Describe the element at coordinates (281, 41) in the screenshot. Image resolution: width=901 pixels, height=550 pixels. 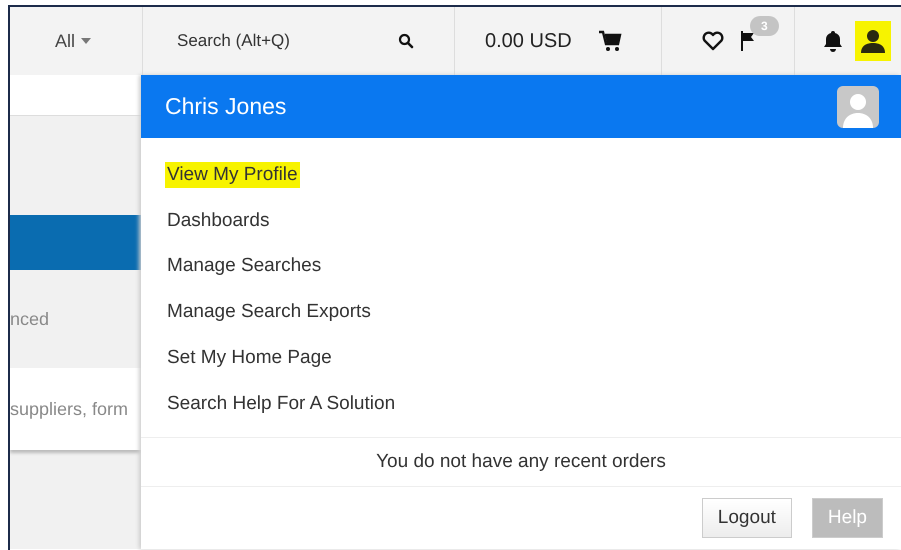
I see `search-field: Search (Alt+Q)` at that location.